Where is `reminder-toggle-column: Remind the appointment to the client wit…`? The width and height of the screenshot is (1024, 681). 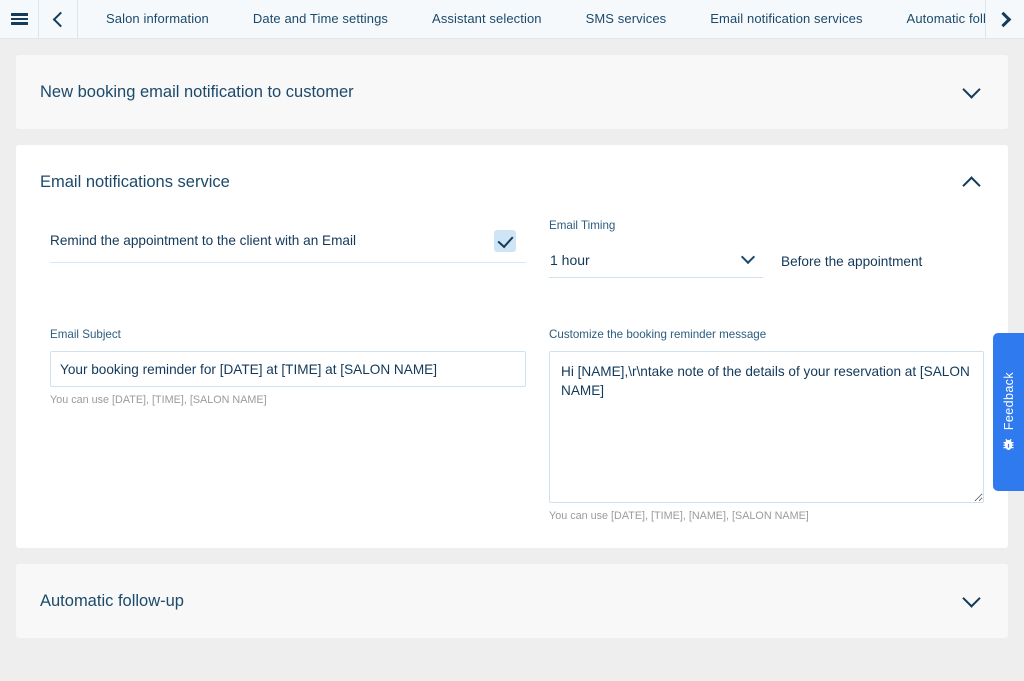
reminder-toggle-column: Remind the appointment to the client wit… is located at coordinates (283, 241).